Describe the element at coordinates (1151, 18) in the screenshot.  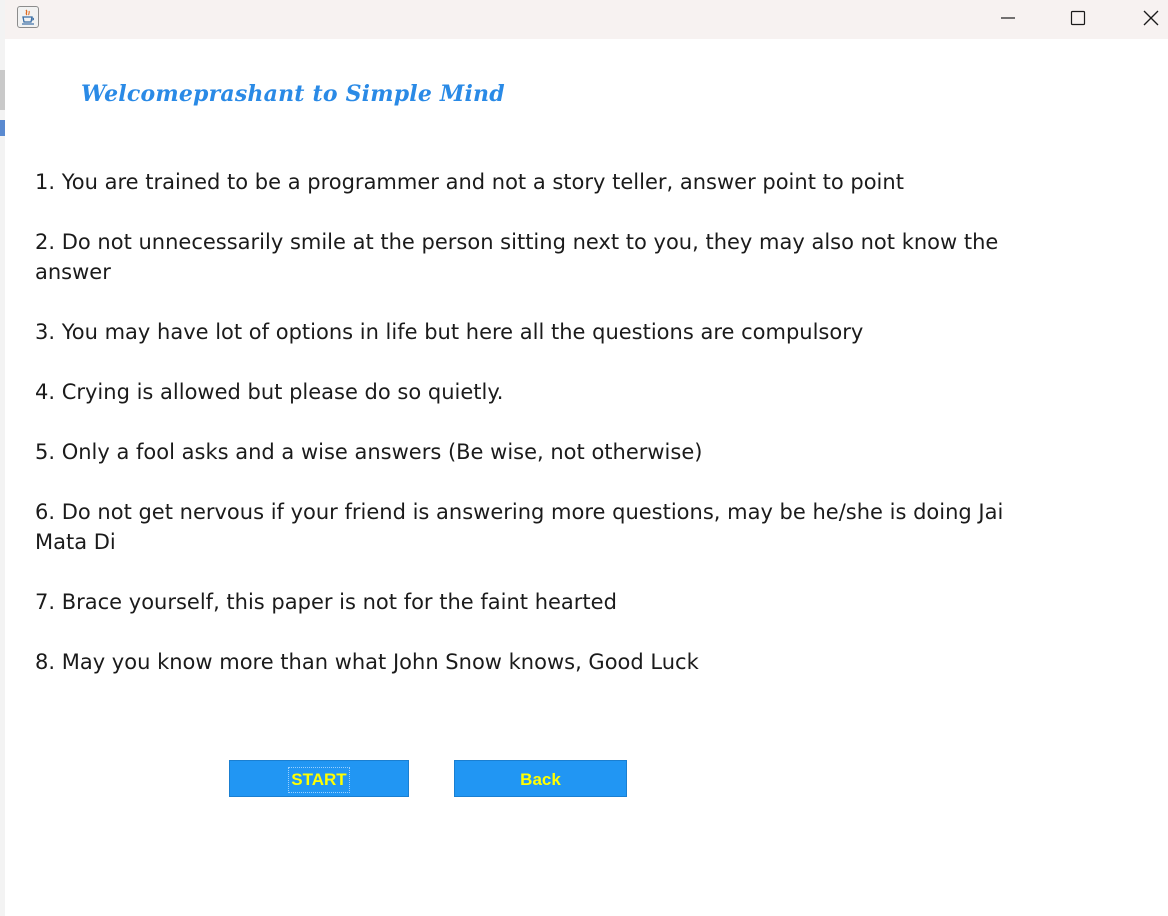
I see `close-icon` at that location.